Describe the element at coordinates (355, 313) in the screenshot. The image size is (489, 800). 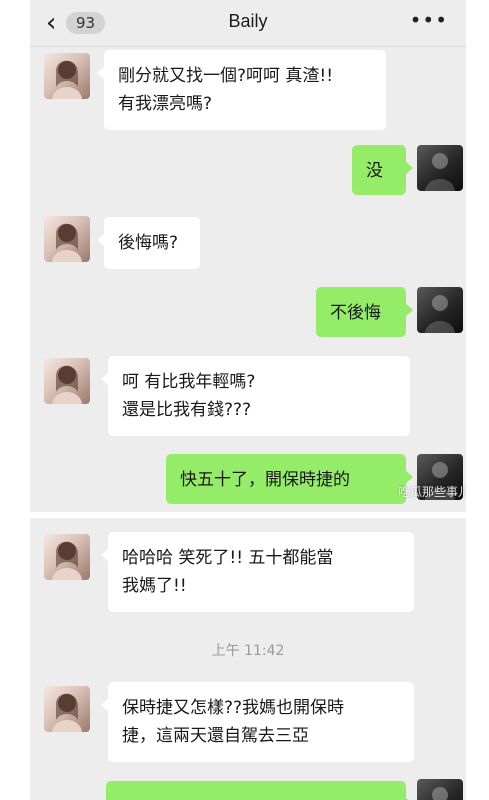
I see `message-text: 不後悔` at that location.